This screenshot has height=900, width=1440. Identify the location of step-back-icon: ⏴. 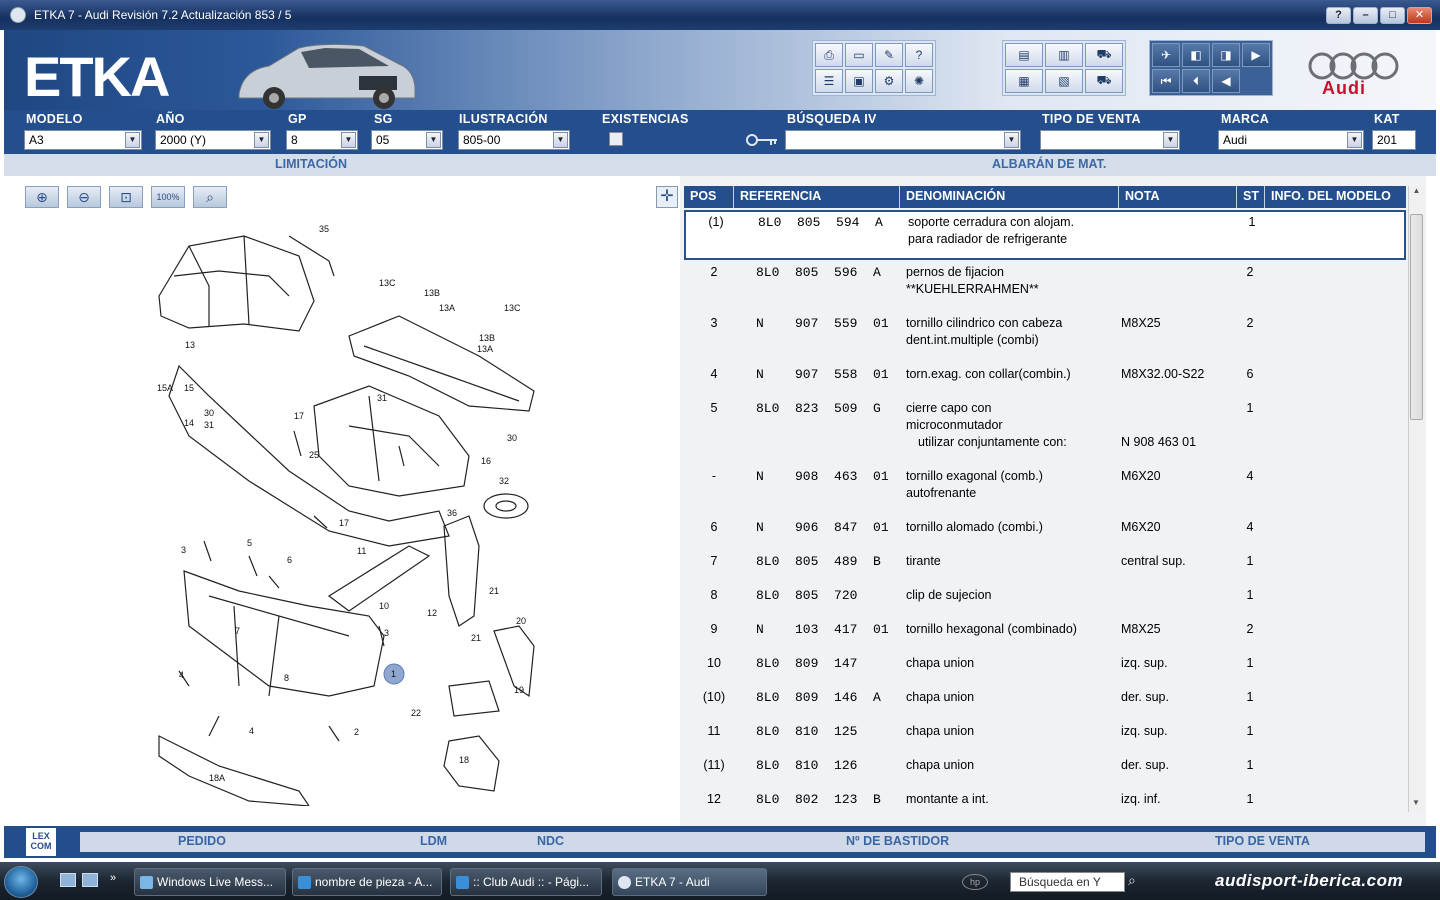
(1196, 81).